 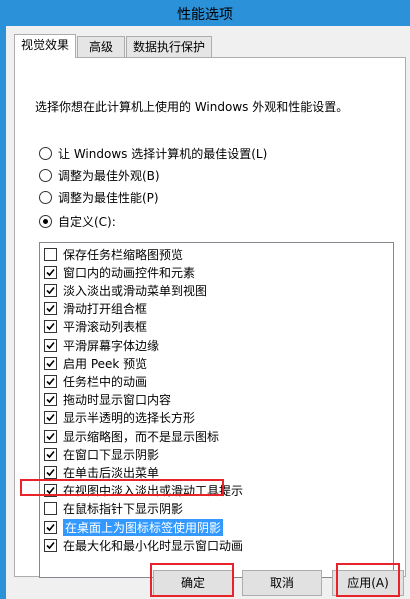 I want to click on radio-custom: 自定义(C):, so click(x=77, y=221).